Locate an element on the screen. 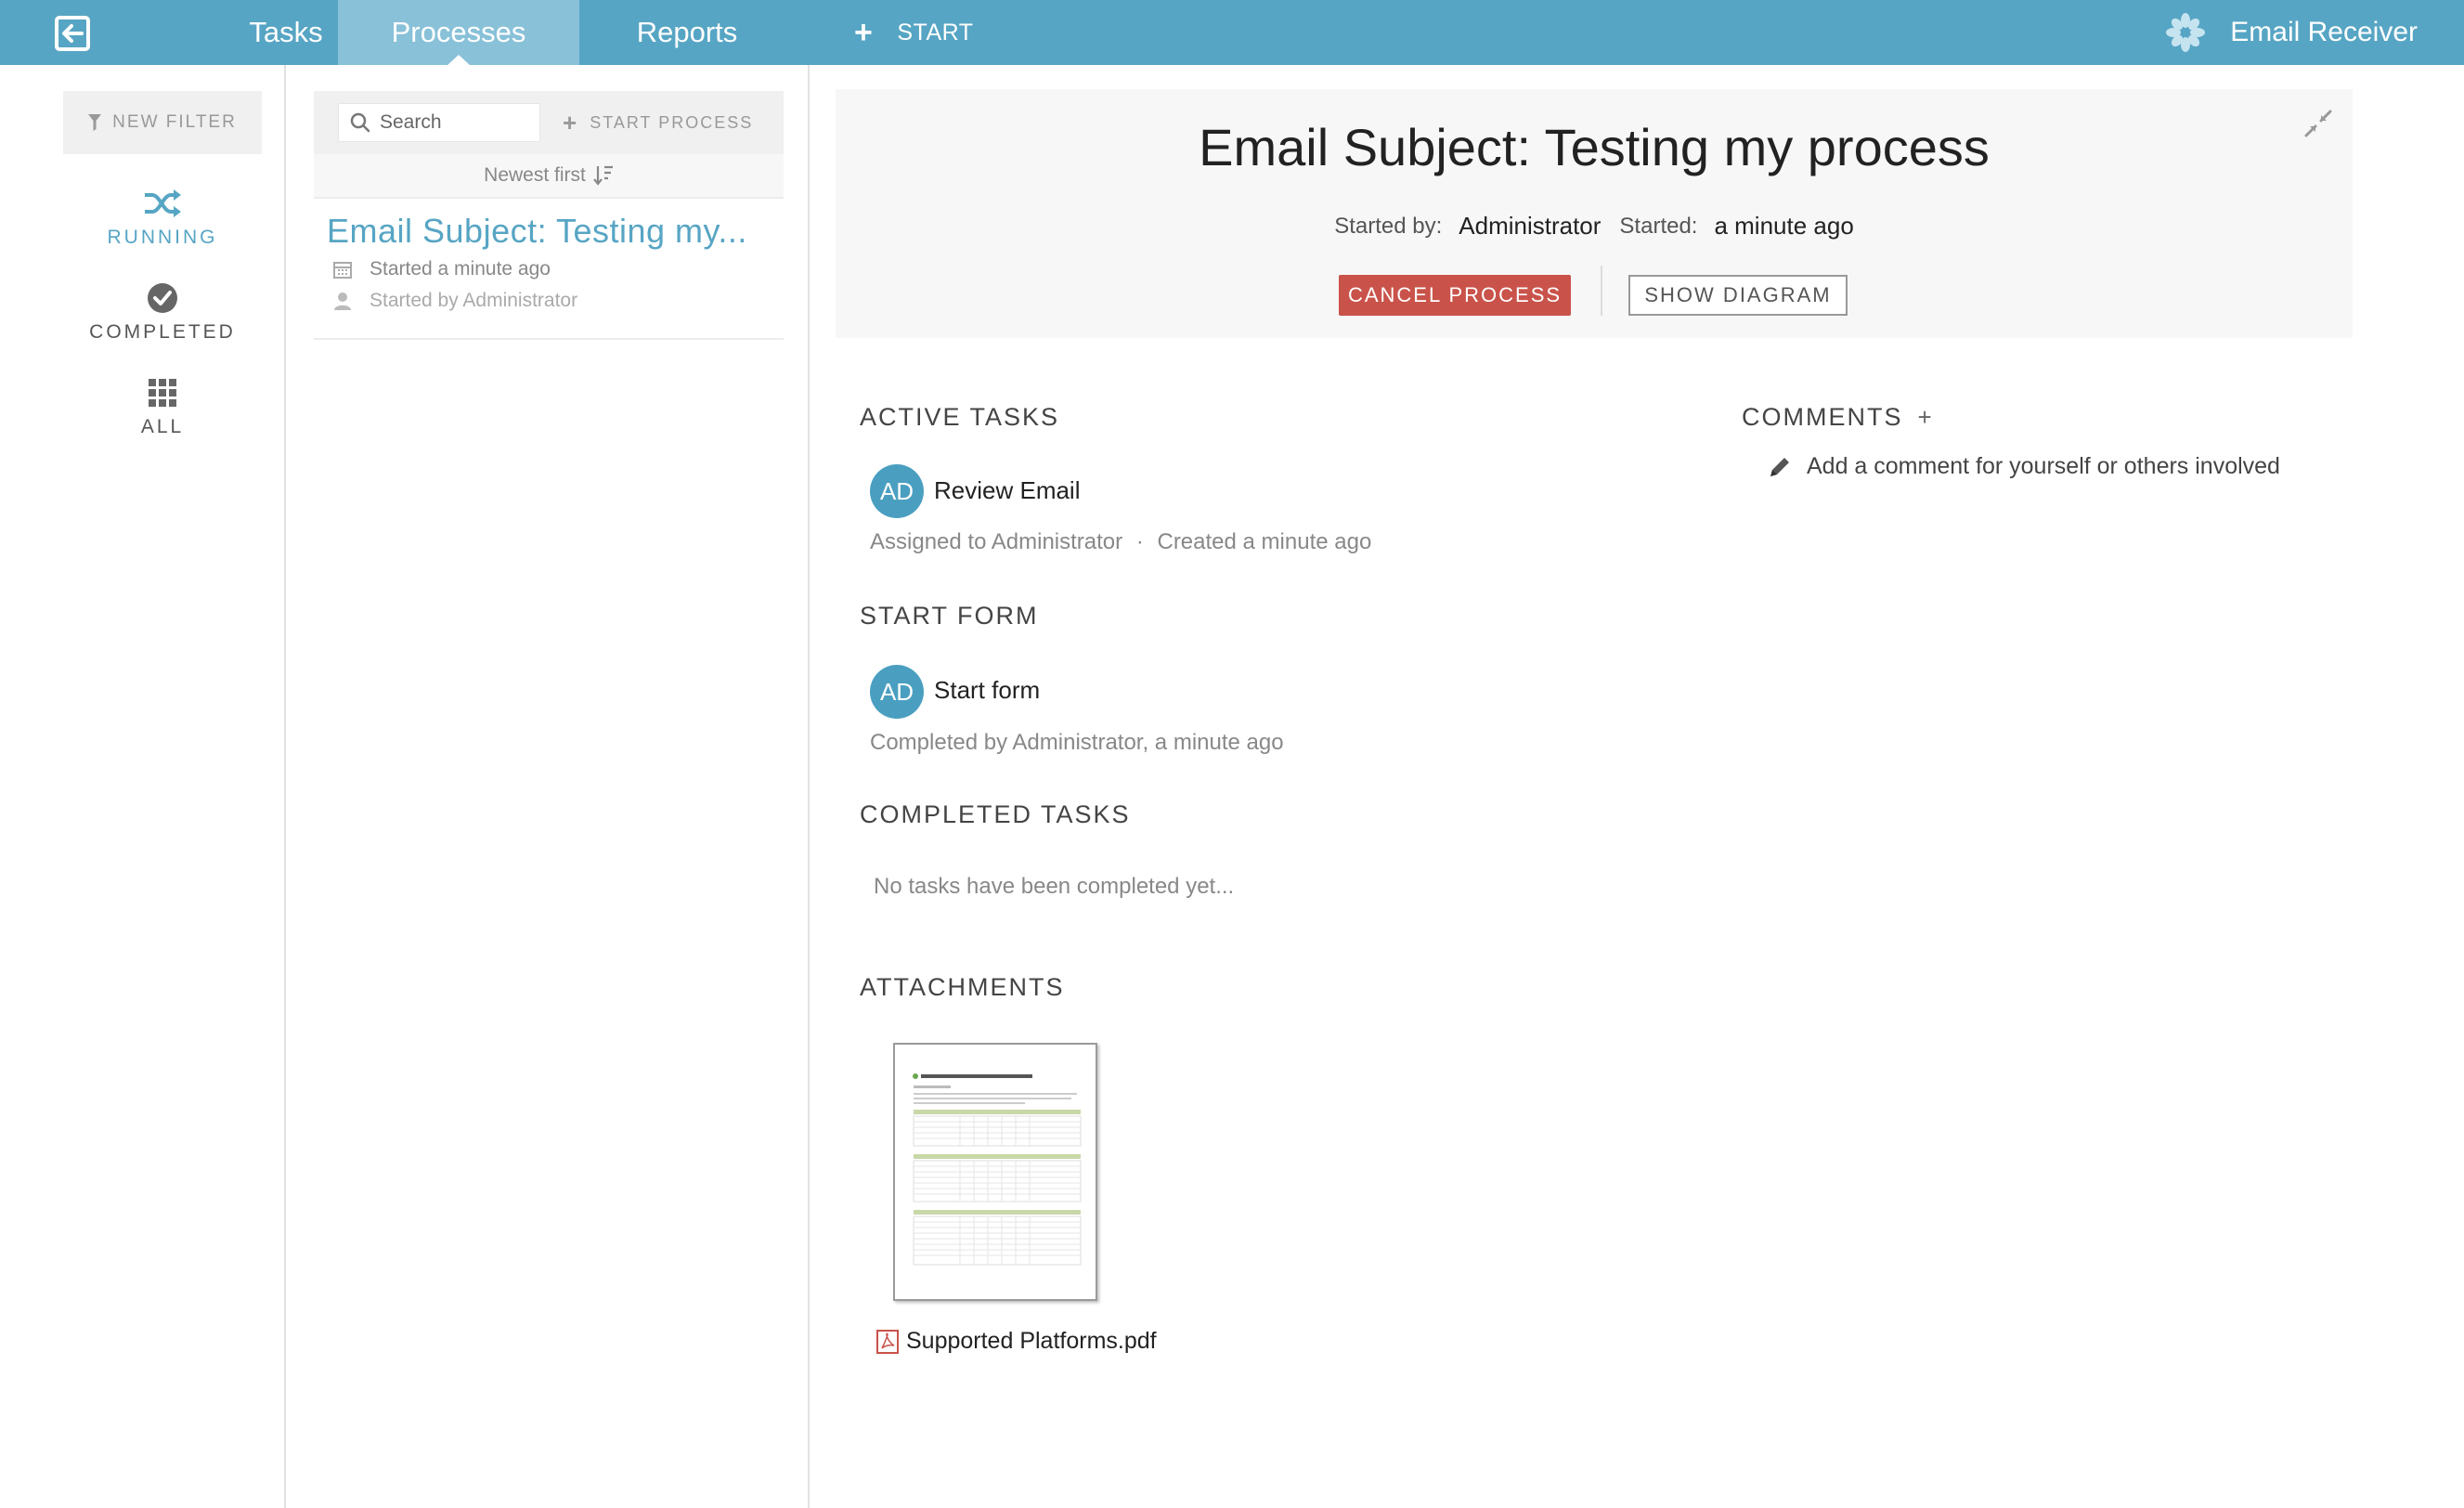 Image resolution: width=2464 pixels, height=1508 pixels. add-comment-icon: + is located at coordinates (1926, 417).